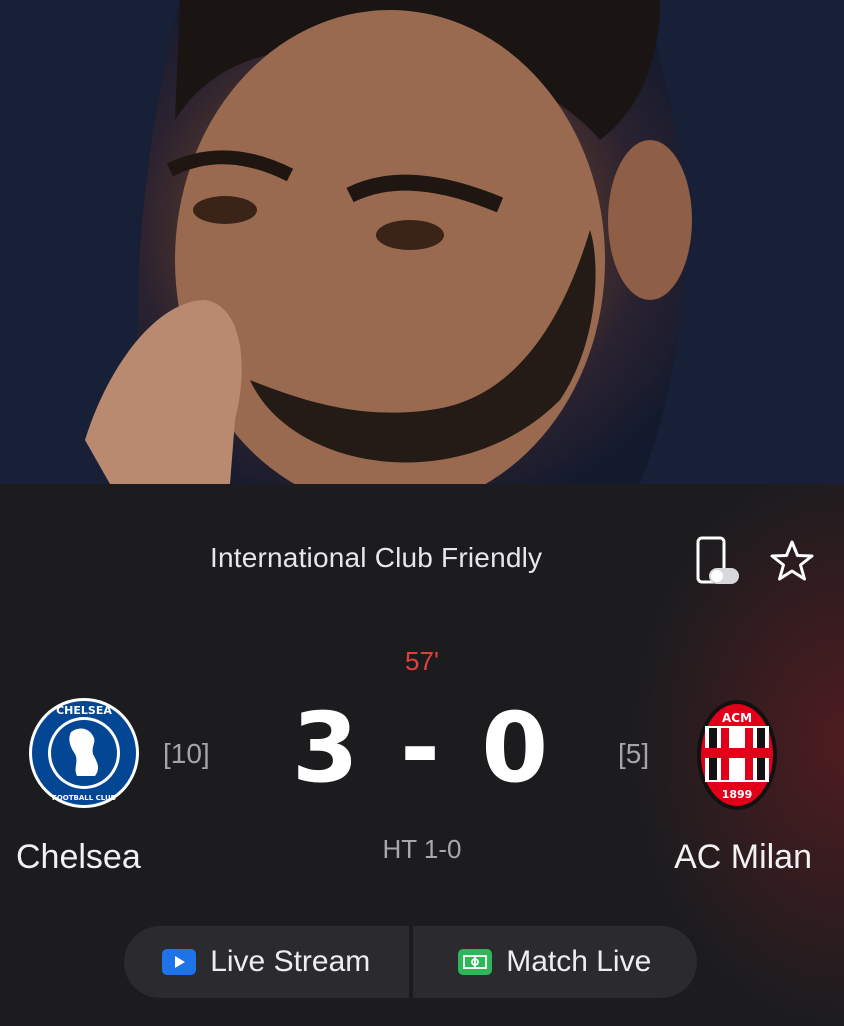 This screenshot has height=1026, width=844. Describe the element at coordinates (717, 563) in the screenshot. I see `phone-toggle-icon` at that location.